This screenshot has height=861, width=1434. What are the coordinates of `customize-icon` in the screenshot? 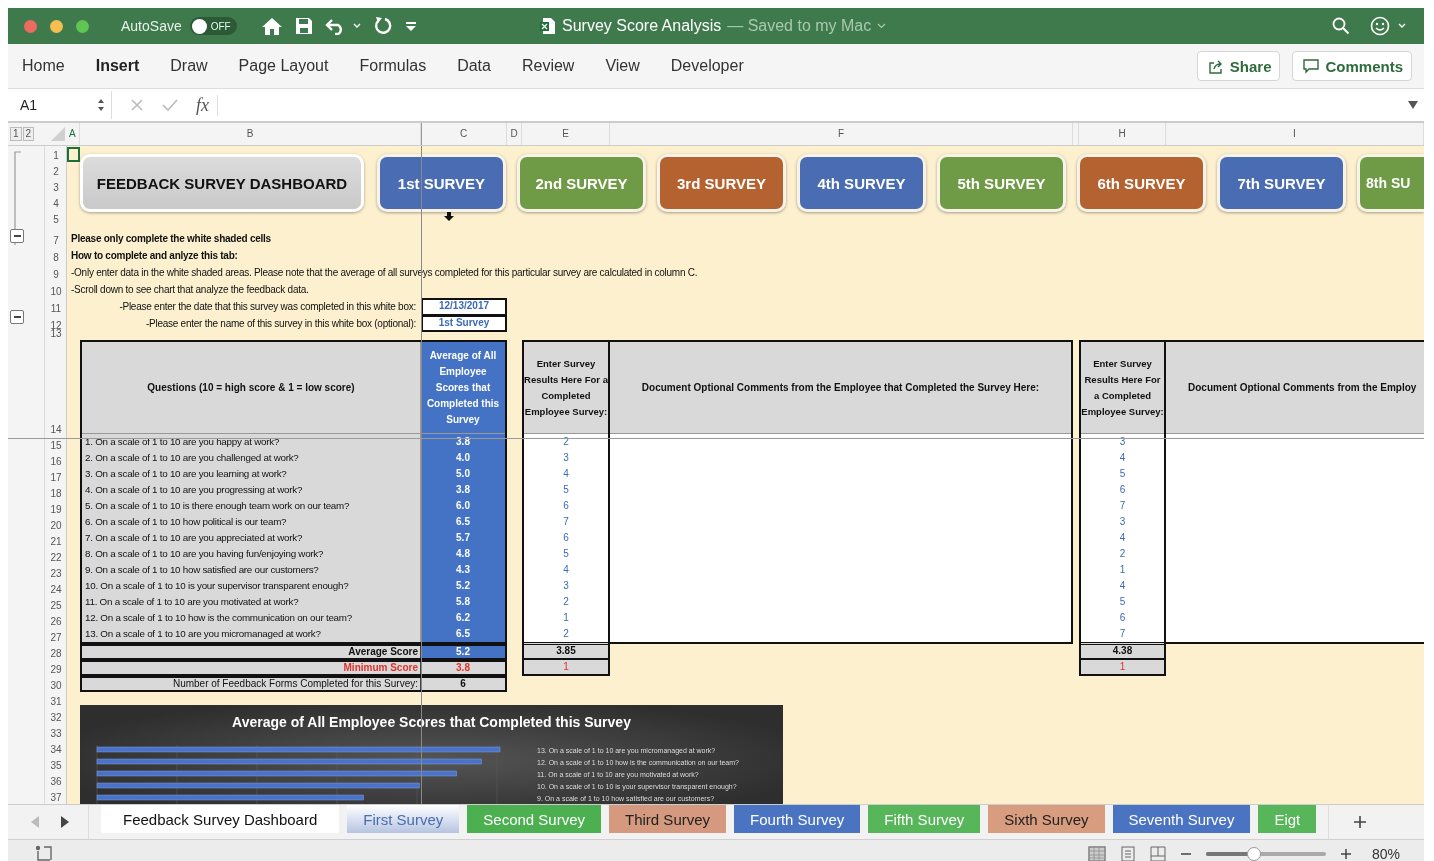 It's located at (410, 26).